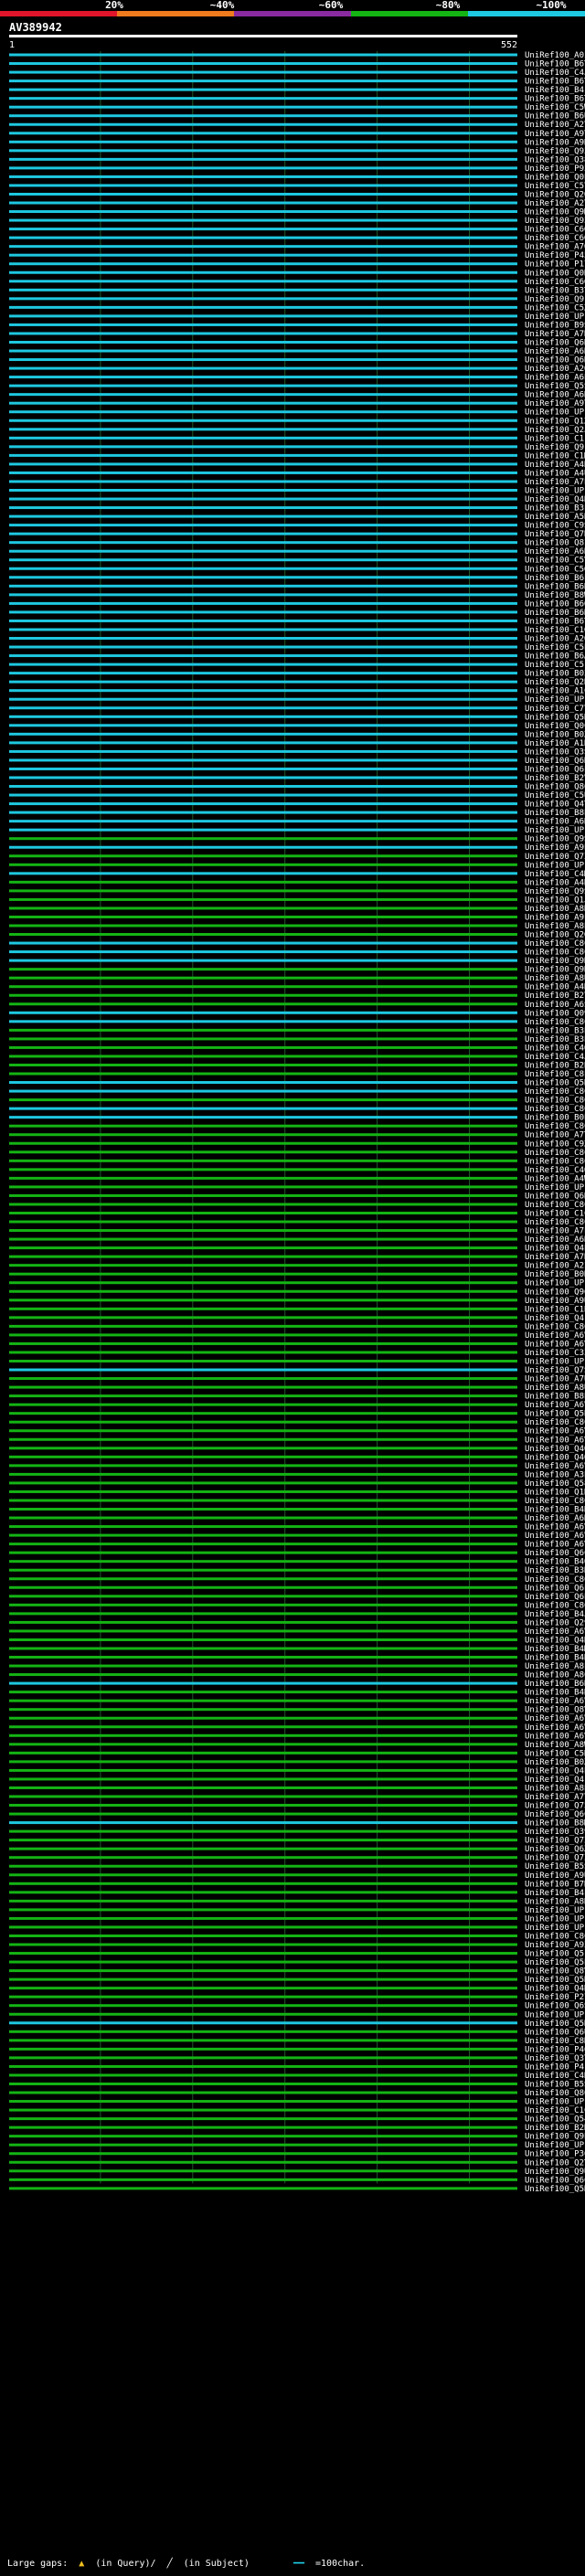 This screenshot has width=585, height=2576. What do you see at coordinates (555, 1884) in the screenshot?
I see `hit-label: UniRef100_B7NZG2` at bounding box center [555, 1884].